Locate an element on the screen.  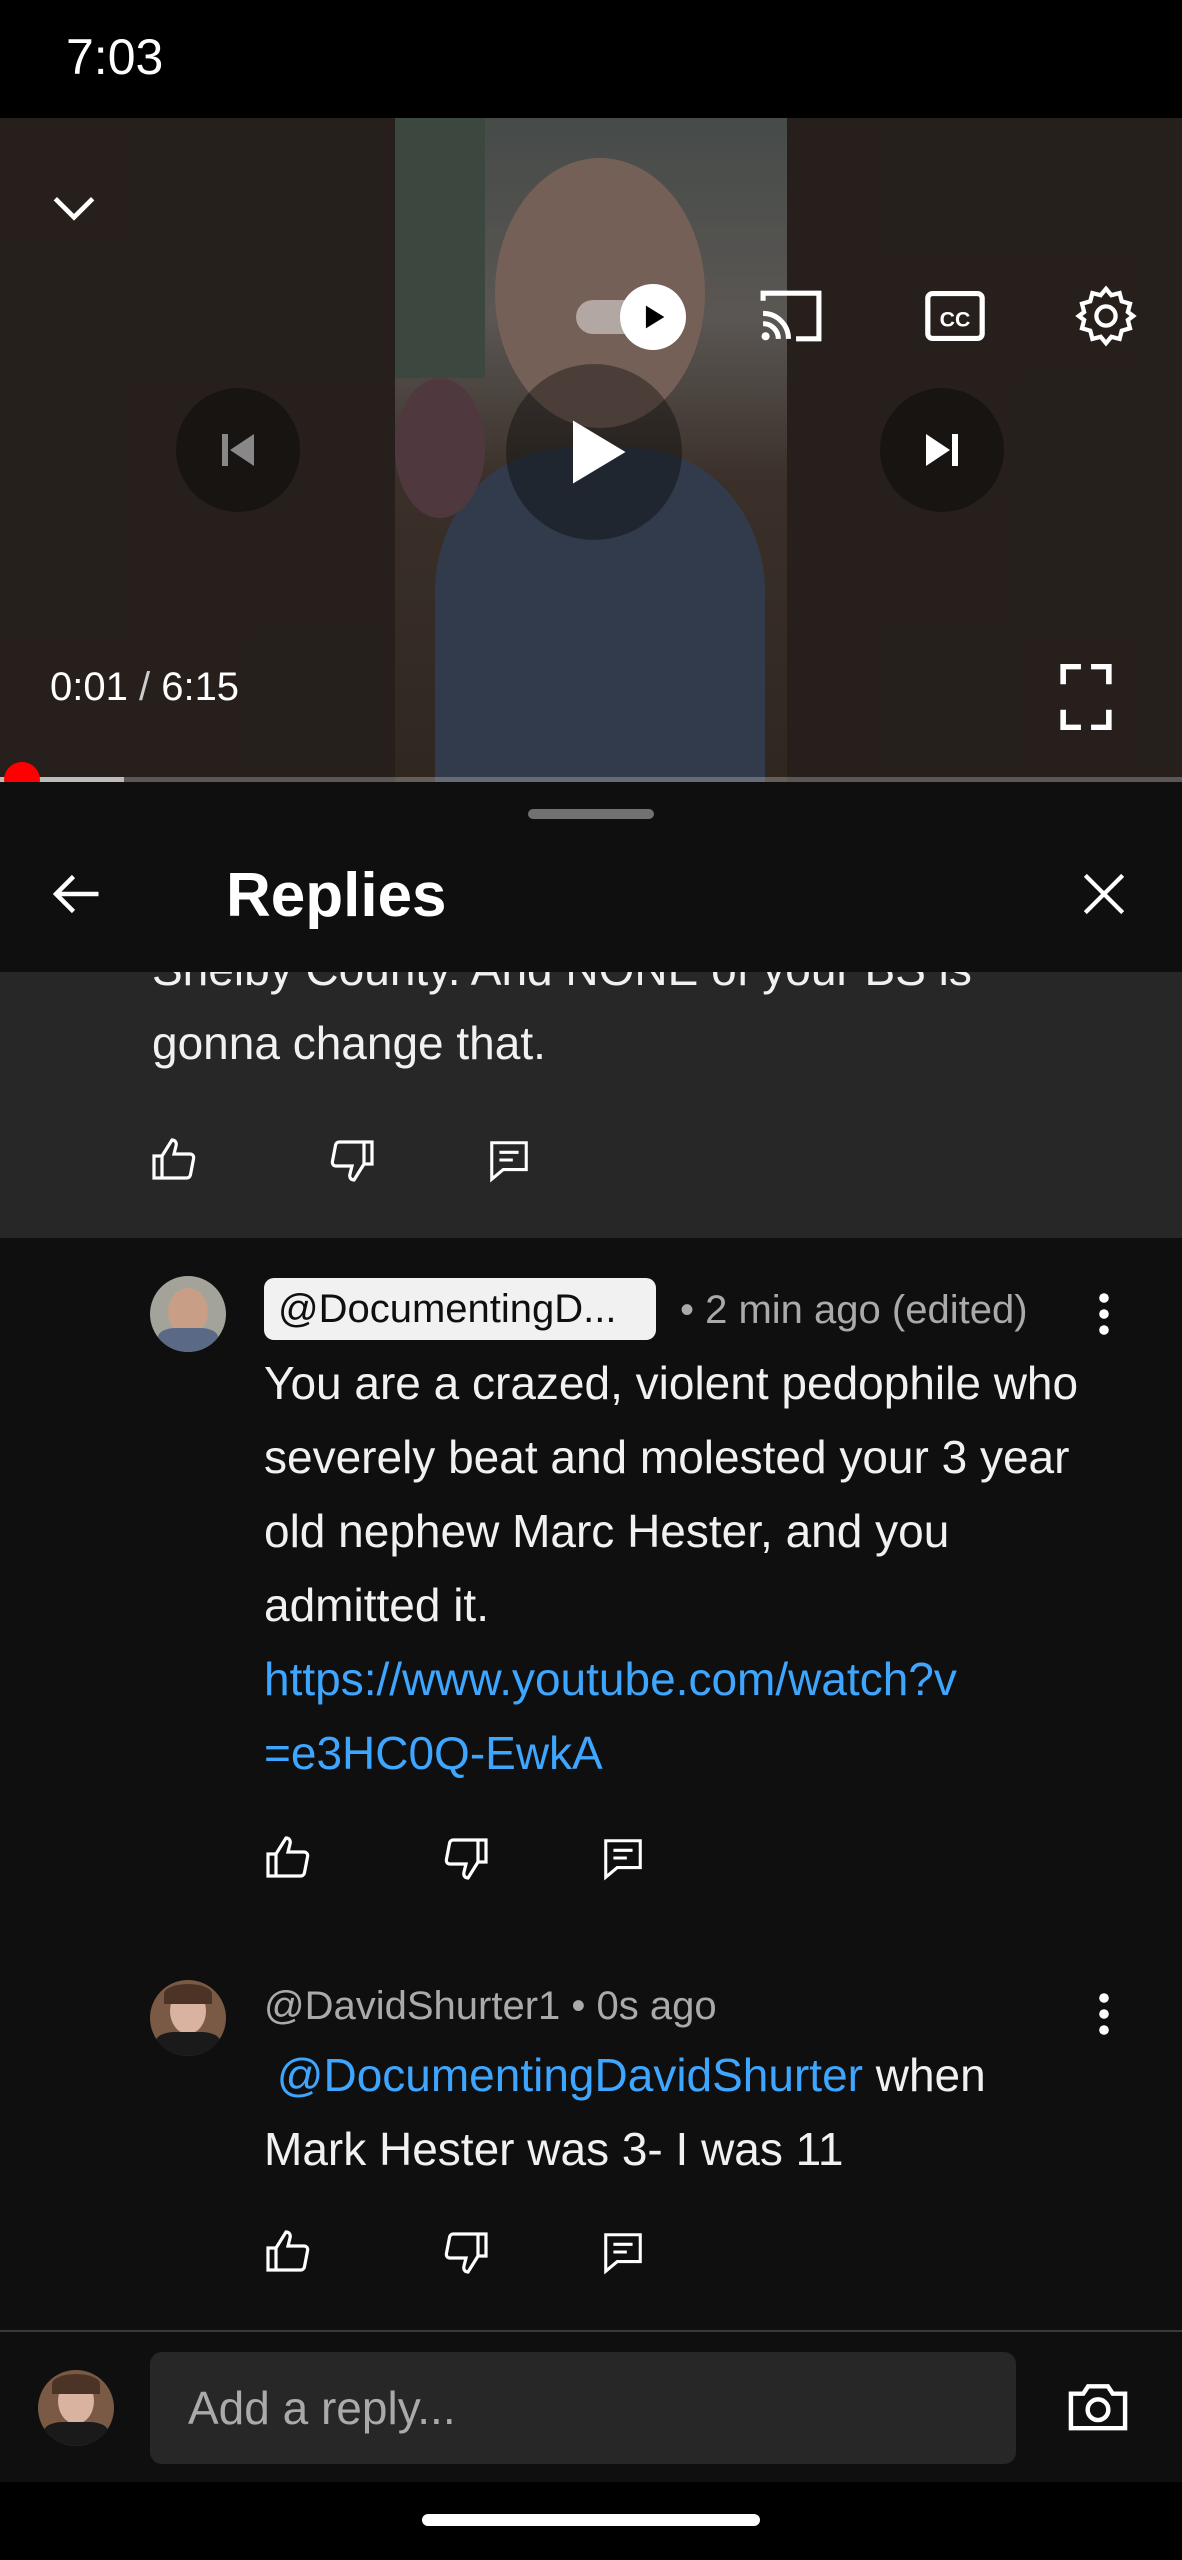
back-arrow-icon is located at coordinates (76, 894).